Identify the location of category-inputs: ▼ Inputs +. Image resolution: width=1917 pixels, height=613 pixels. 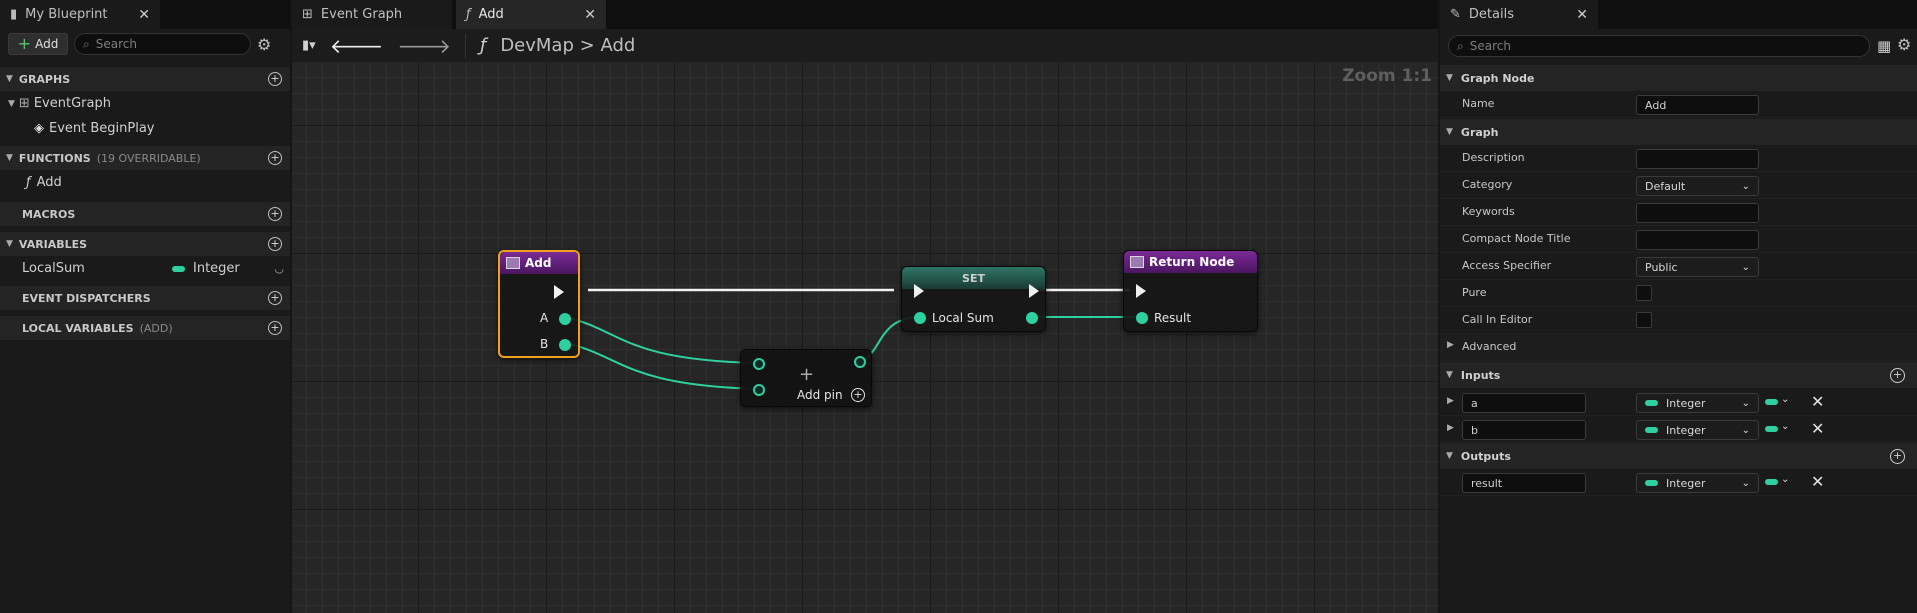
(1678, 375).